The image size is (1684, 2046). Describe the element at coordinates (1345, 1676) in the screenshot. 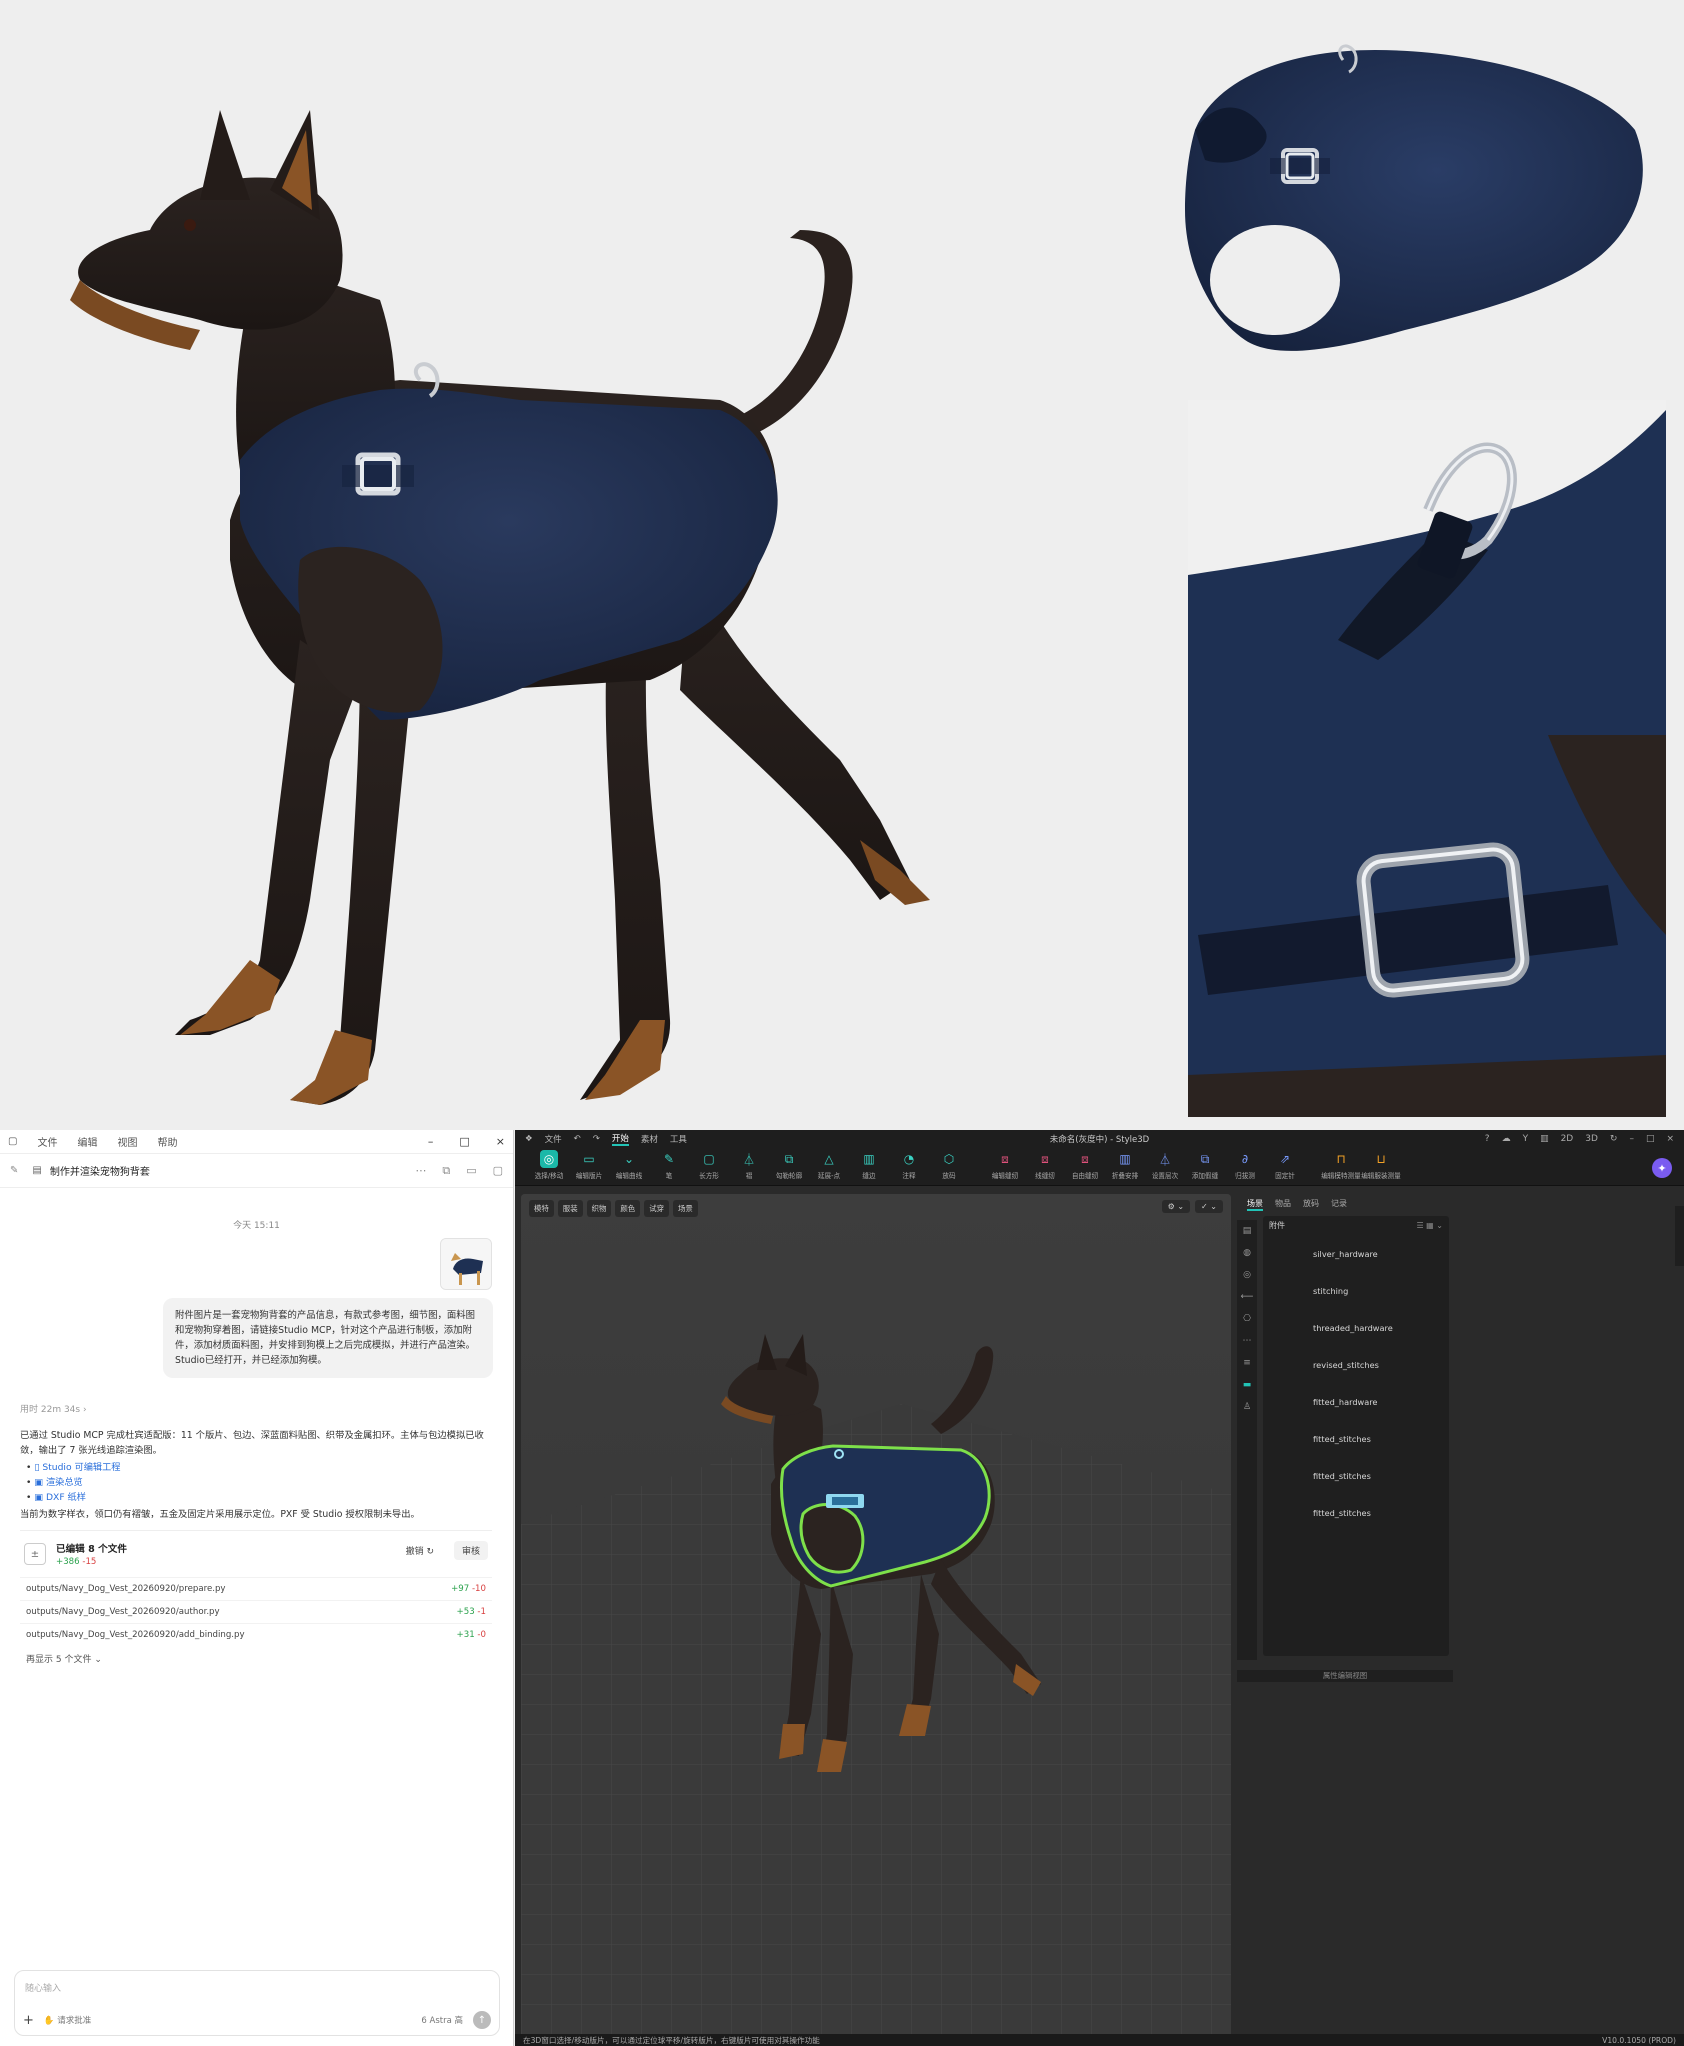

I see `attribute-panel-header: 属性编辑视图` at that location.